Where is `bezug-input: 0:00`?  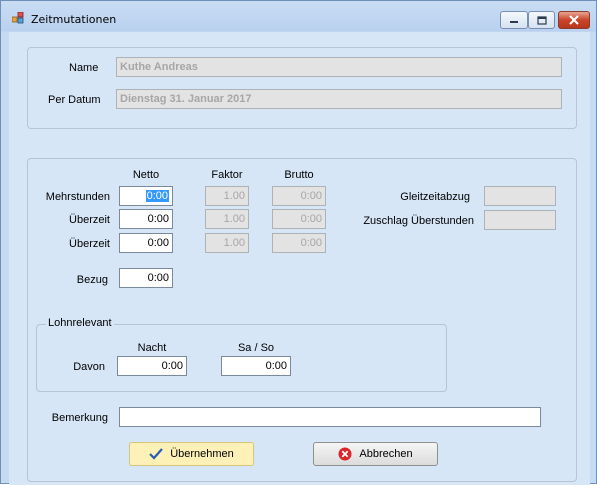 bezug-input: 0:00 is located at coordinates (146, 278).